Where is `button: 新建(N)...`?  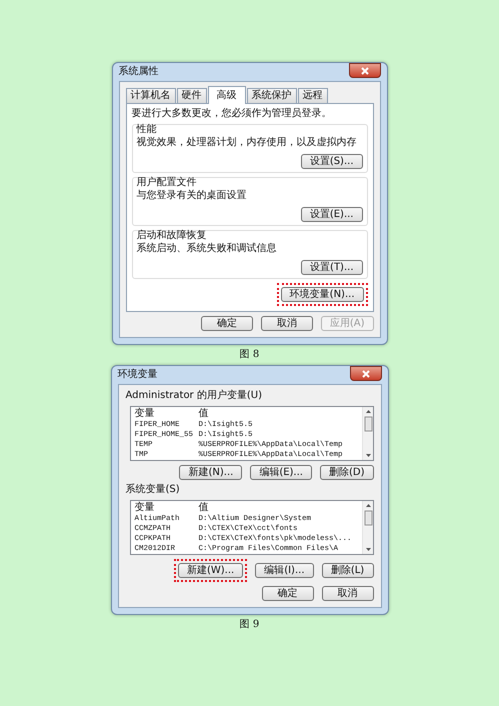 button: 新建(N)... is located at coordinates (210, 472).